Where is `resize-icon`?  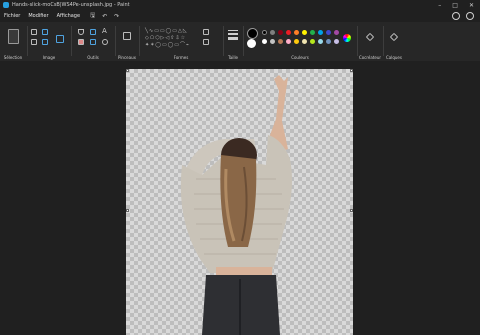 resize-icon is located at coordinates (45, 32).